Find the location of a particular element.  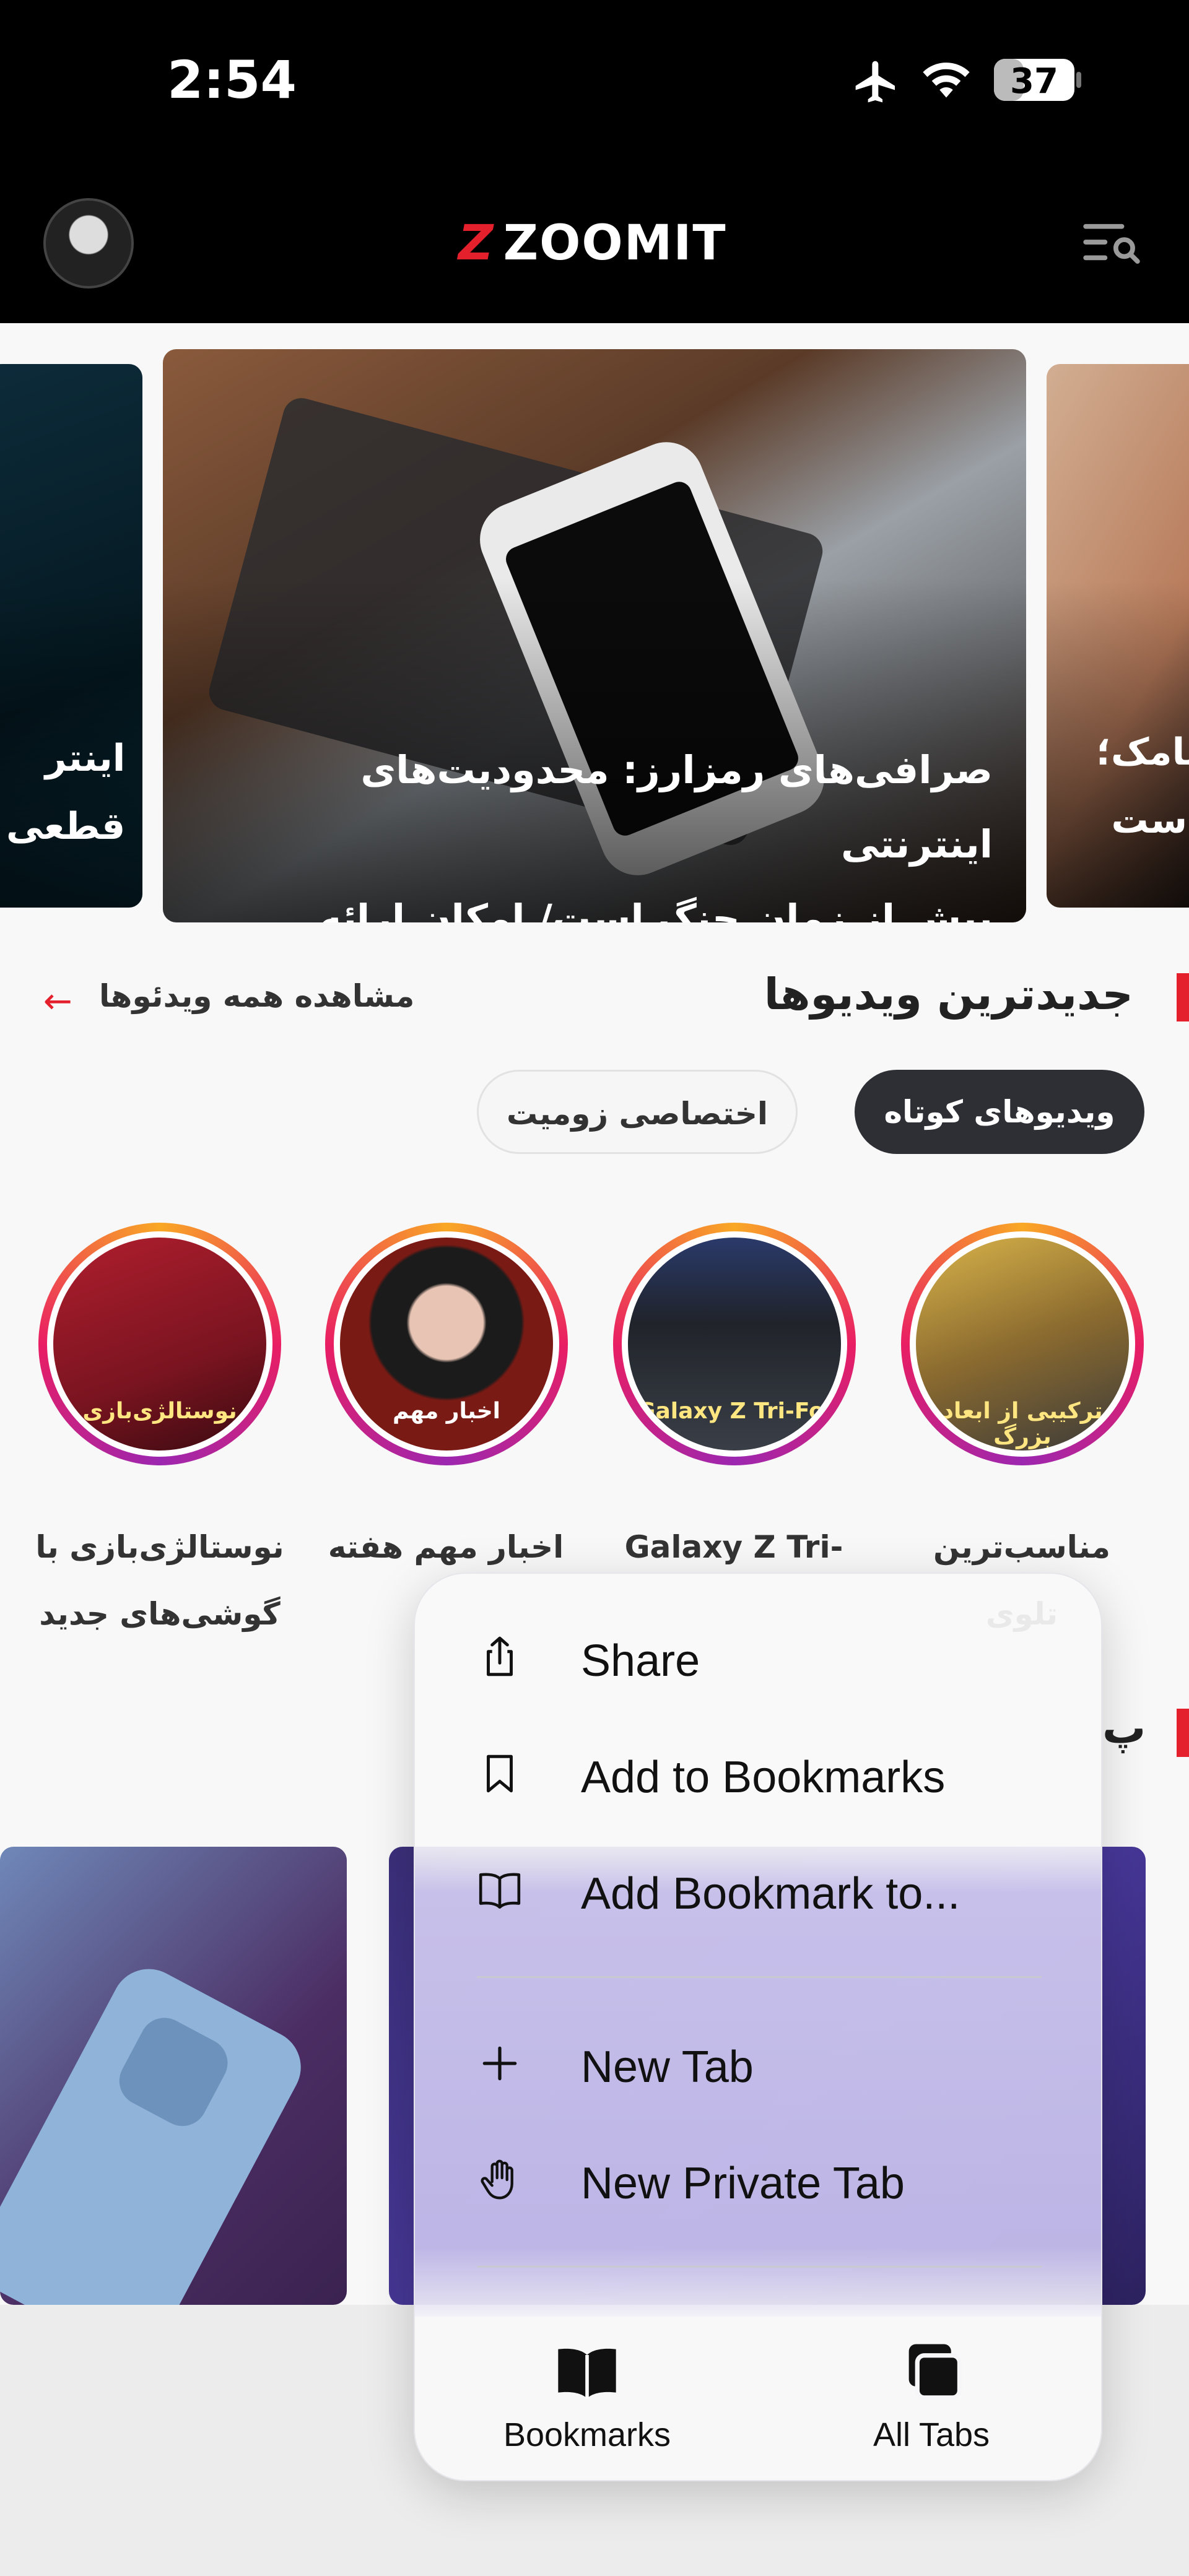

camera-module is located at coordinates (173, 2072).